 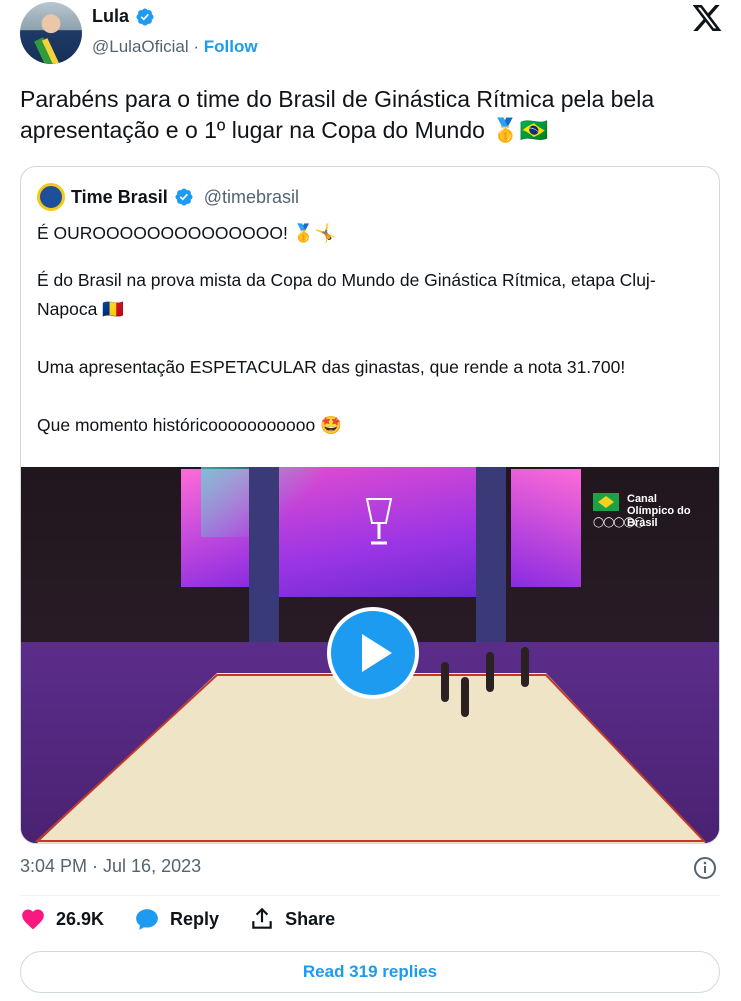 What do you see at coordinates (310, 918) in the screenshot?
I see `share-label: Share` at bounding box center [310, 918].